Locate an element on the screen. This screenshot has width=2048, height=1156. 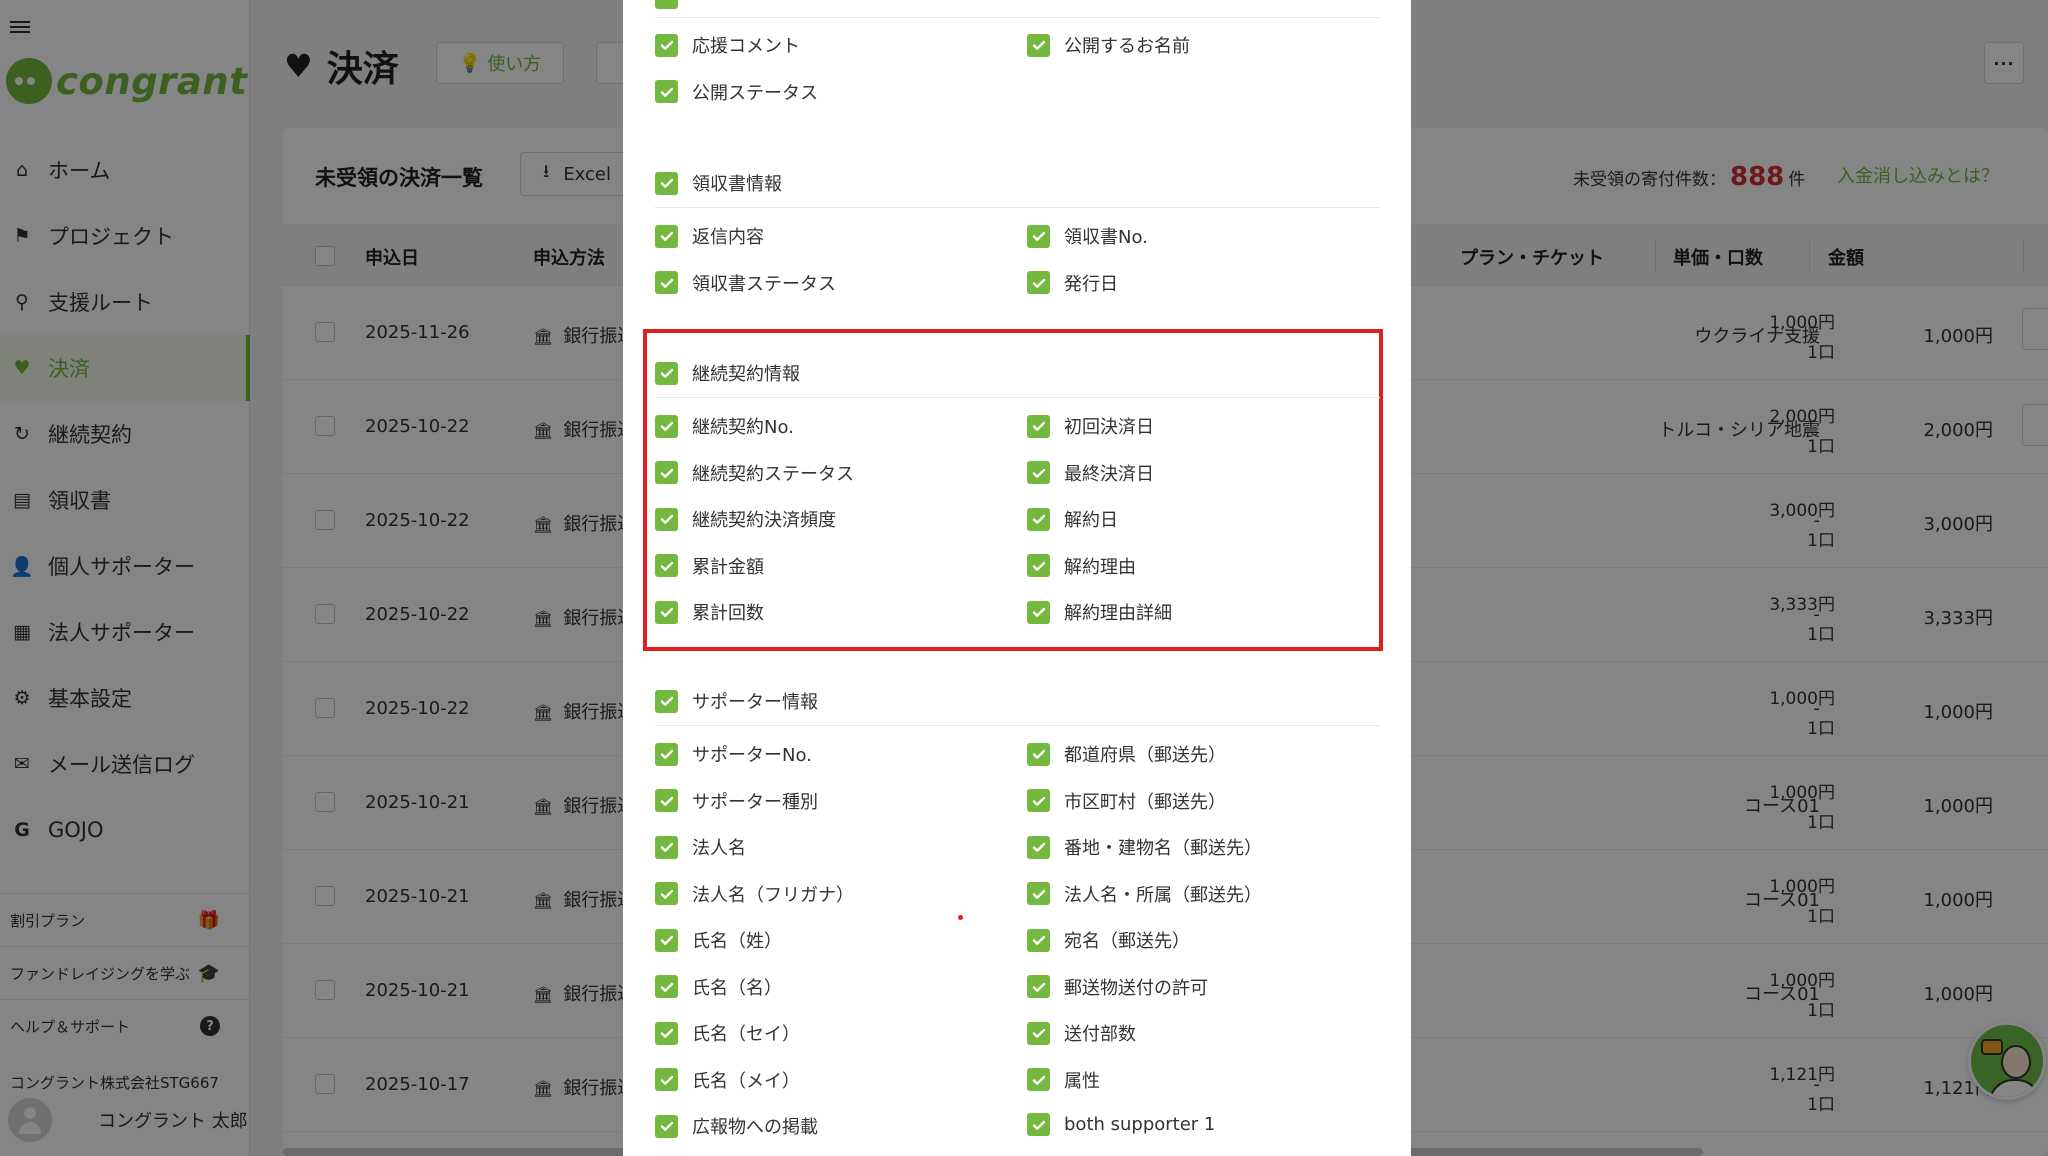
column-option: 発行日 is located at coordinates (1072, 283).